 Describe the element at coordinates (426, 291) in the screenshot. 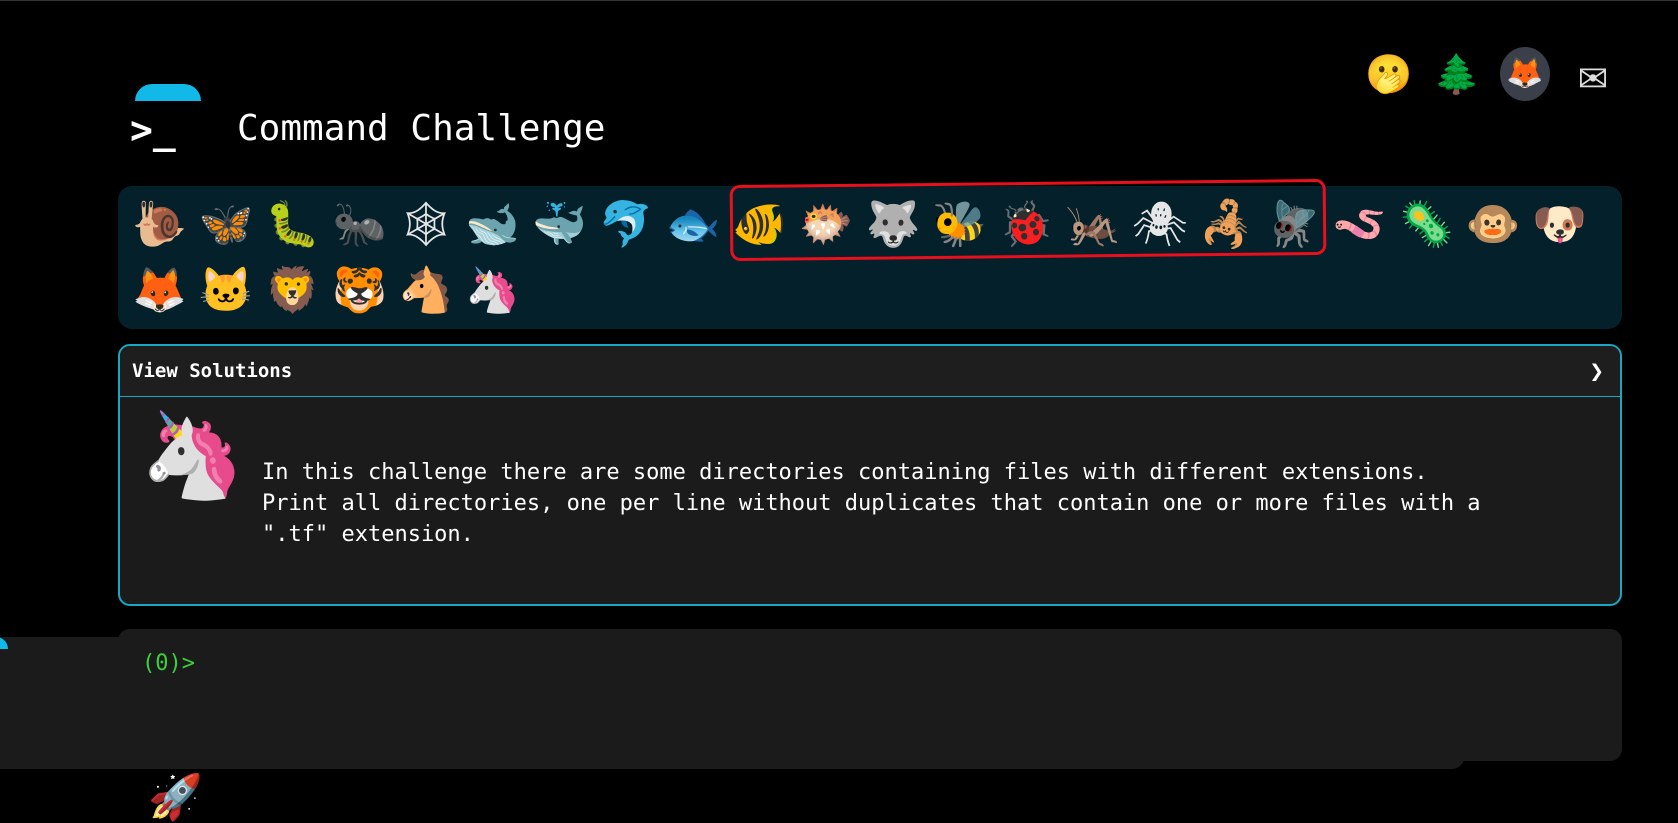

I see `horse-icon: 🐴` at that location.